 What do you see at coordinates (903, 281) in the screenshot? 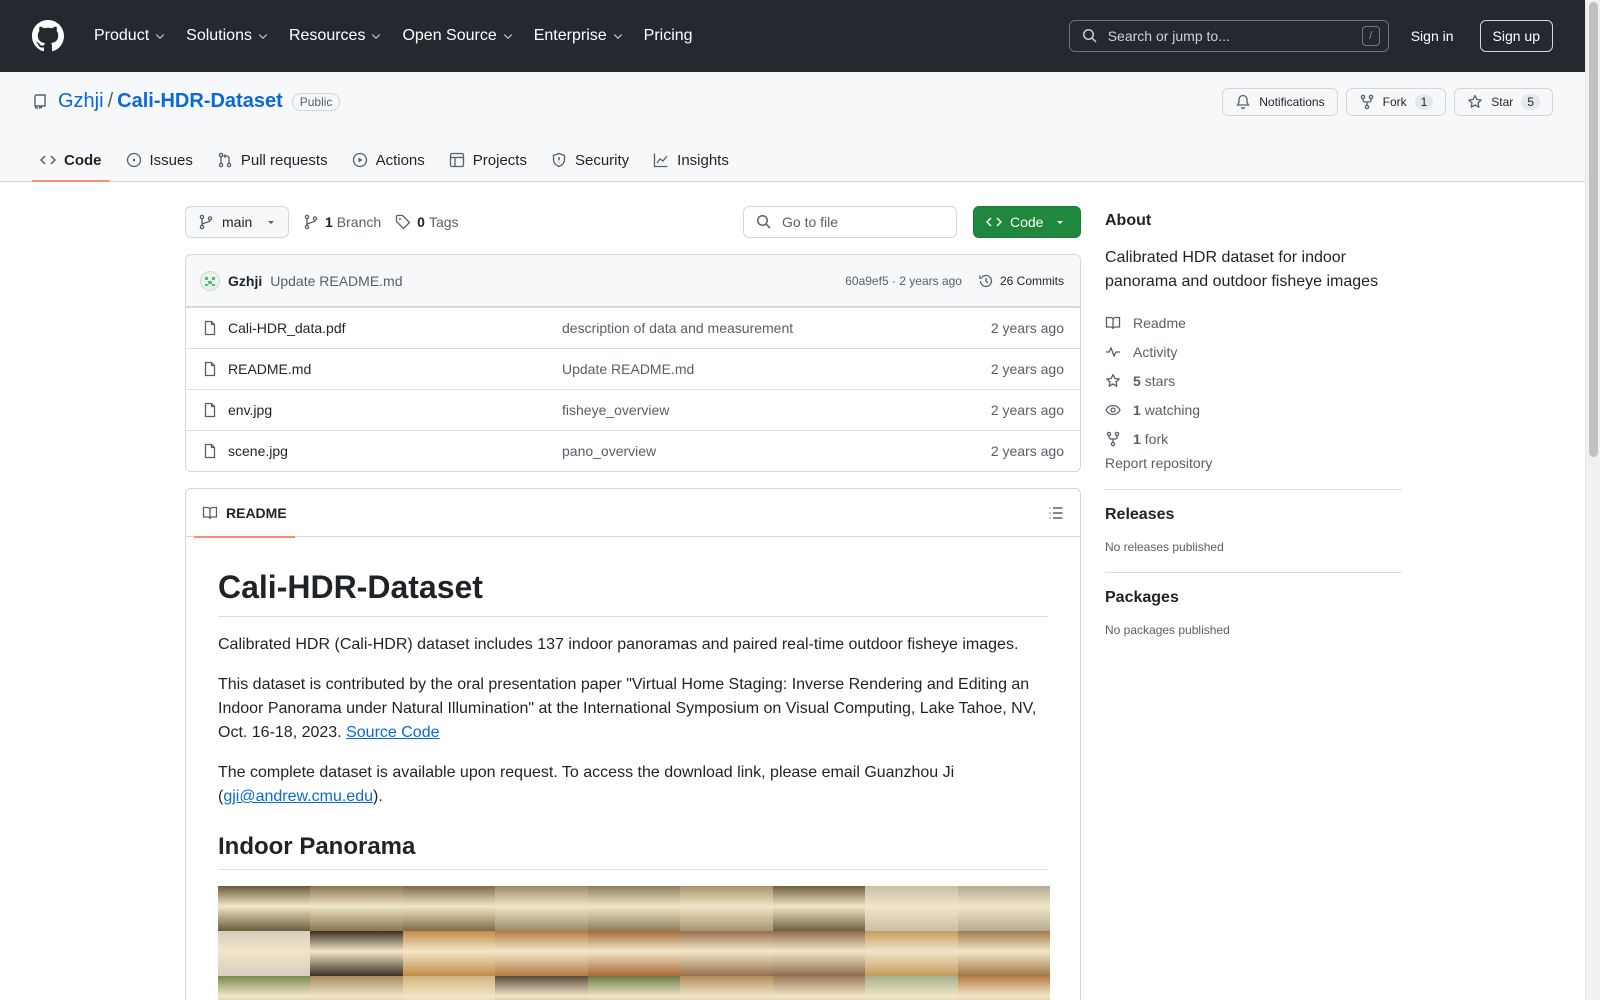
I see `commit-hash-time: 60a9ef5 · 2 years ago` at bounding box center [903, 281].